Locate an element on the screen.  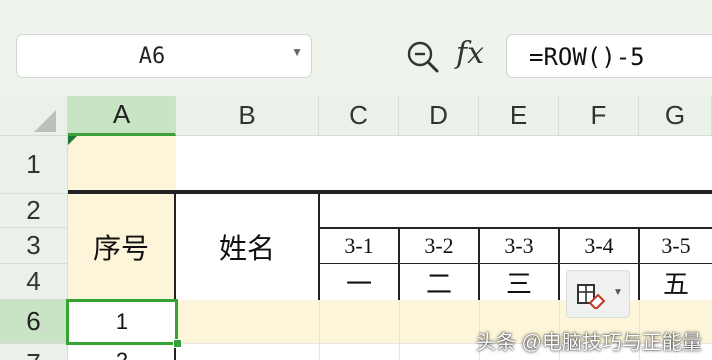
paste-options-button: ▼ is located at coordinates (598, 294).